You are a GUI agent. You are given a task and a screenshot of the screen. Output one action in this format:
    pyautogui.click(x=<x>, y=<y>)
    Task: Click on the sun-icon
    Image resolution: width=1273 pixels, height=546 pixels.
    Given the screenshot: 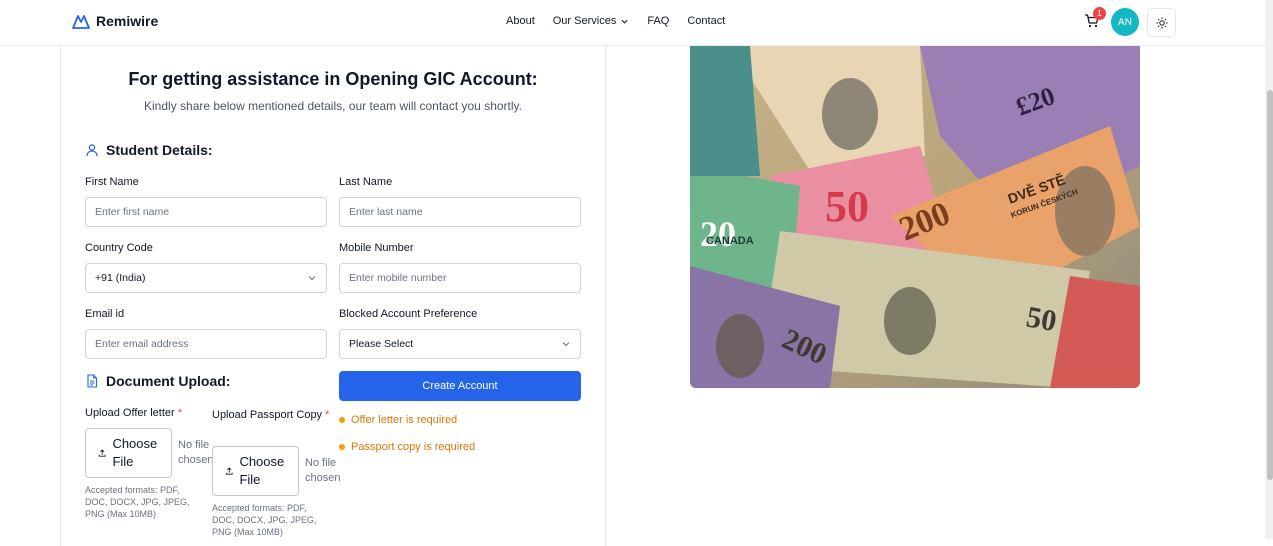 What is the action you would take?
    pyautogui.click(x=1161, y=22)
    